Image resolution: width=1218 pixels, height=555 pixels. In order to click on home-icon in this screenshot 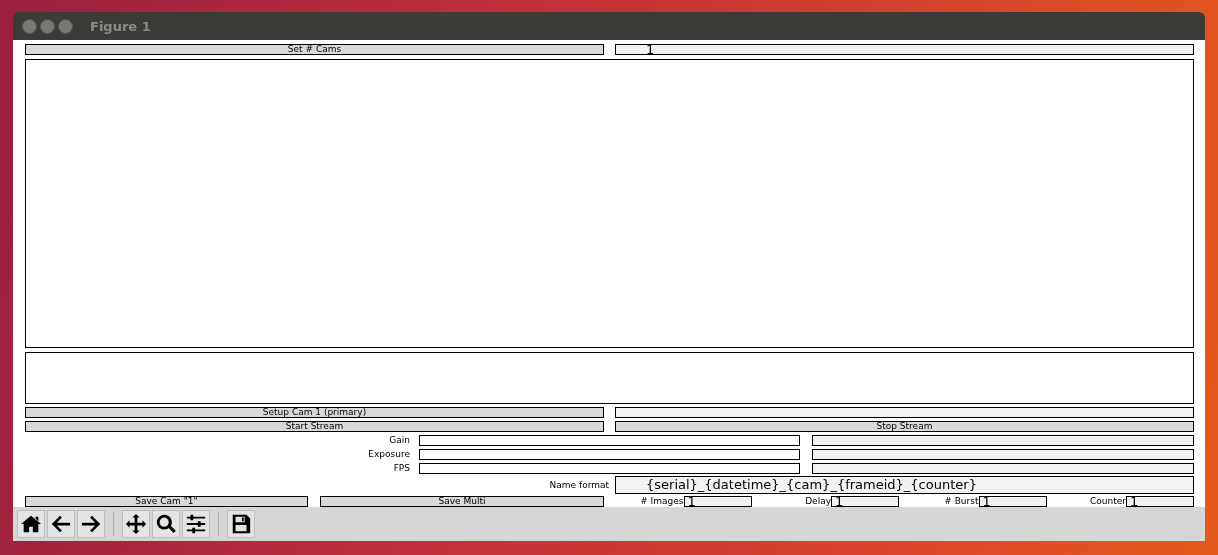, I will do `click(31, 524)`.